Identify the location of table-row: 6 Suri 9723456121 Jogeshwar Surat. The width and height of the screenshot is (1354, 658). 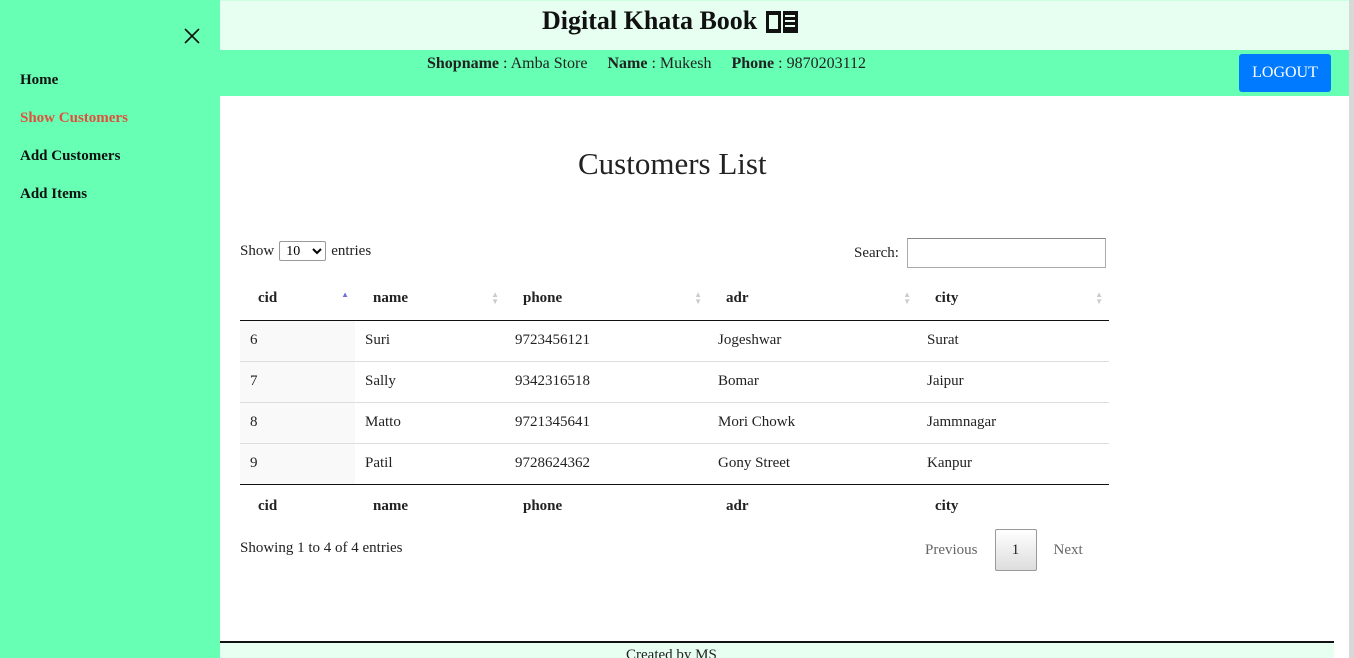
(674, 340).